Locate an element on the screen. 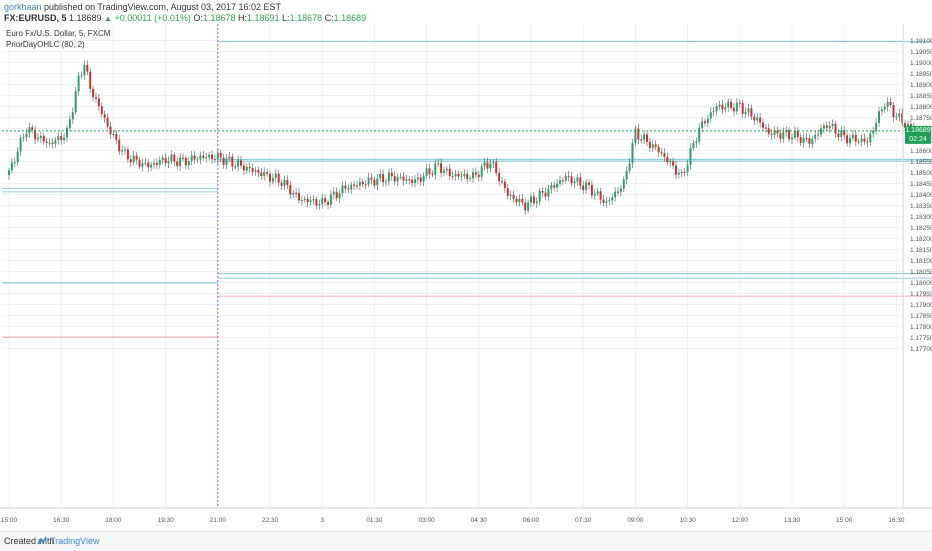 Image resolution: width=932 pixels, height=551 pixels. indicator-label: PriorDayOHLC (80, 2) is located at coordinates (45, 44).